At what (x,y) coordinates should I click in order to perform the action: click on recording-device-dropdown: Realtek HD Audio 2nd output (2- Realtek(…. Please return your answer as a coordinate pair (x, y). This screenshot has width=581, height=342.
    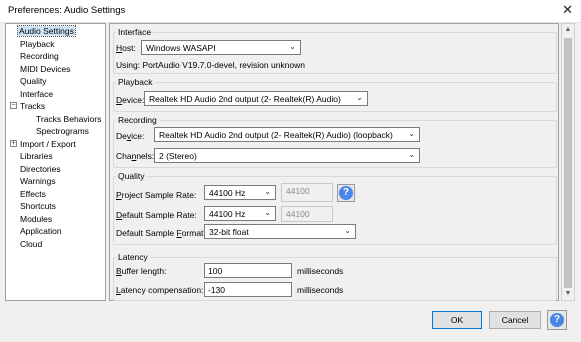
    Looking at the image, I should click on (287, 134).